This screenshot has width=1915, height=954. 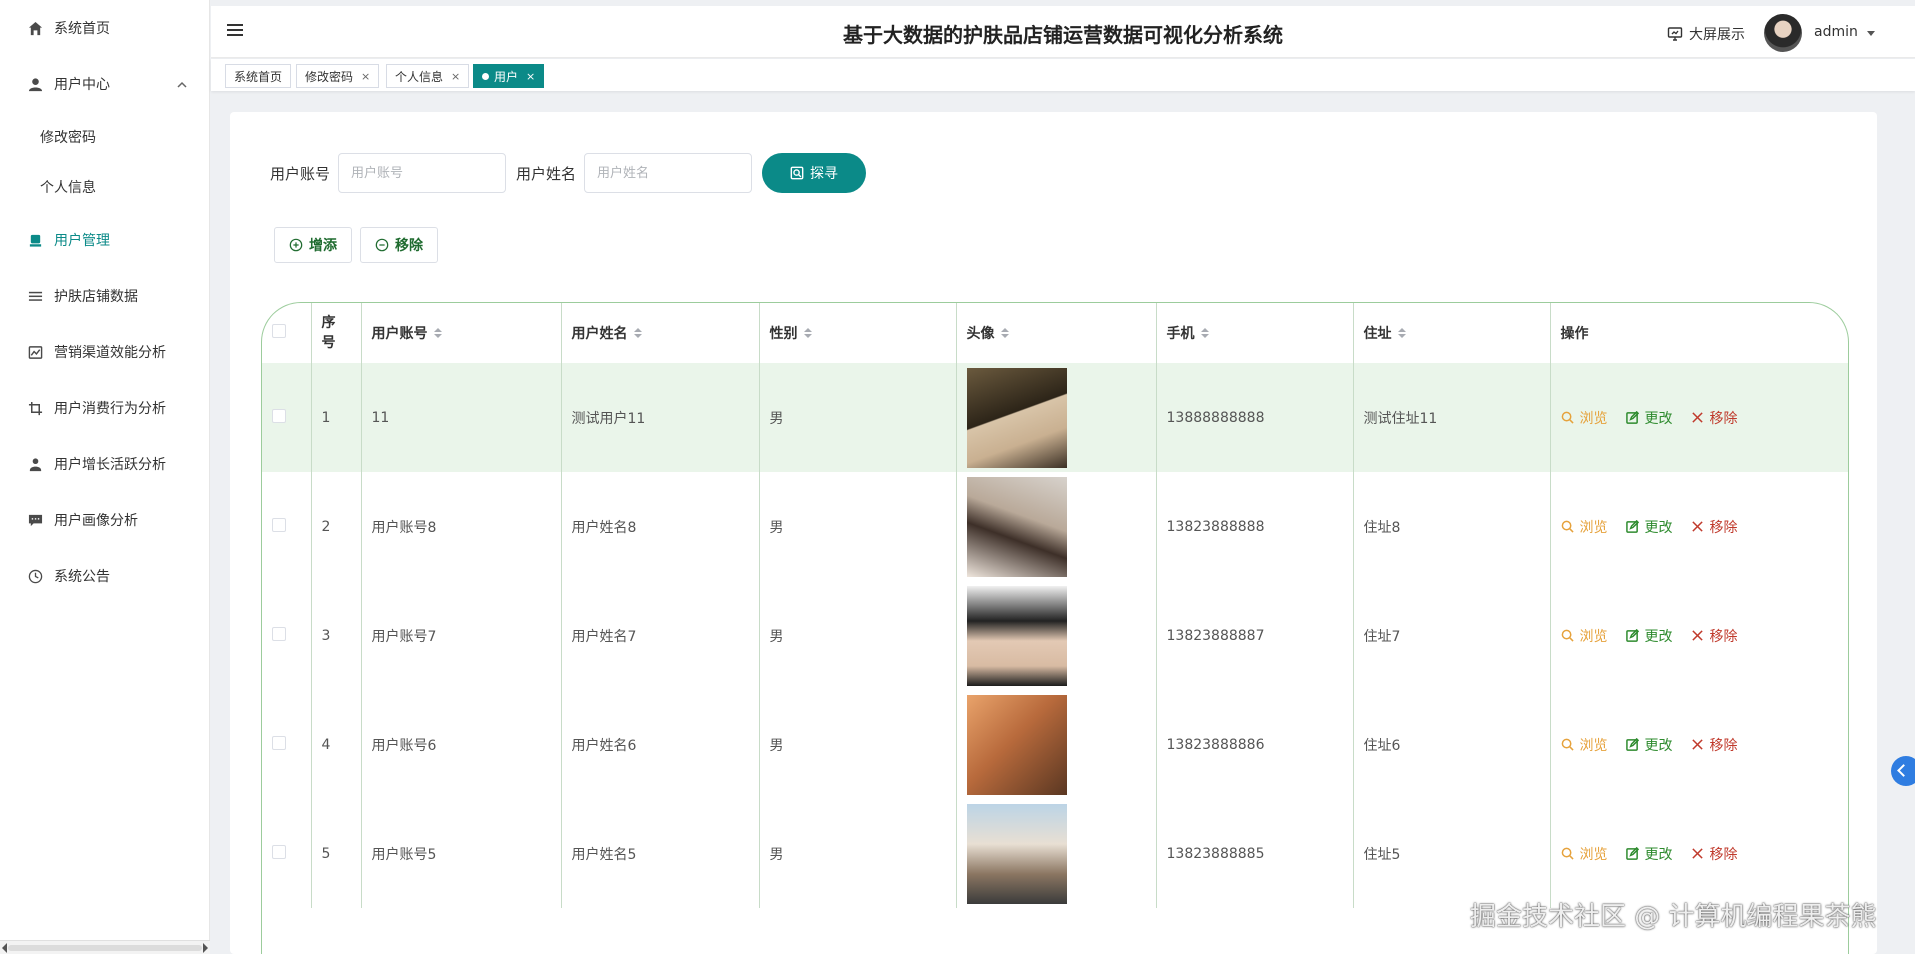 I want to click on collapse-panel-button, so click(x=1903, y=771).